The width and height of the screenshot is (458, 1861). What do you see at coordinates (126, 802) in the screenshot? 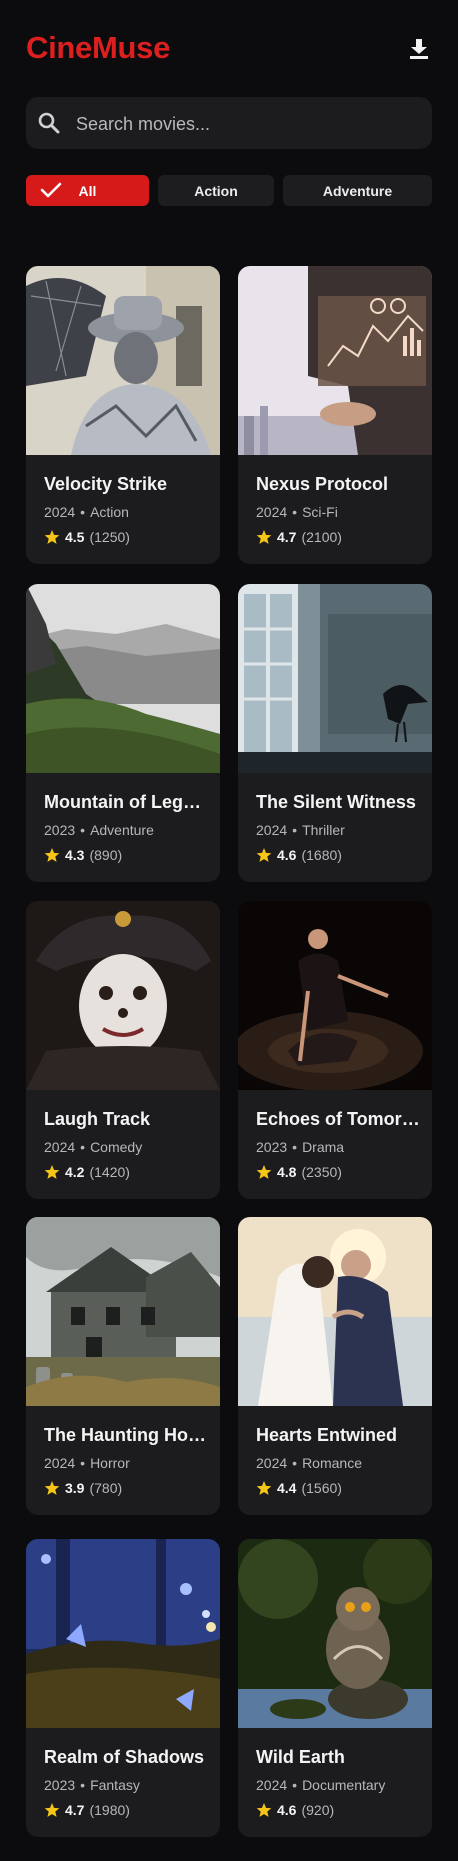
I see `movie-title: Mountain of Legends` at bounding box center [126, 802].